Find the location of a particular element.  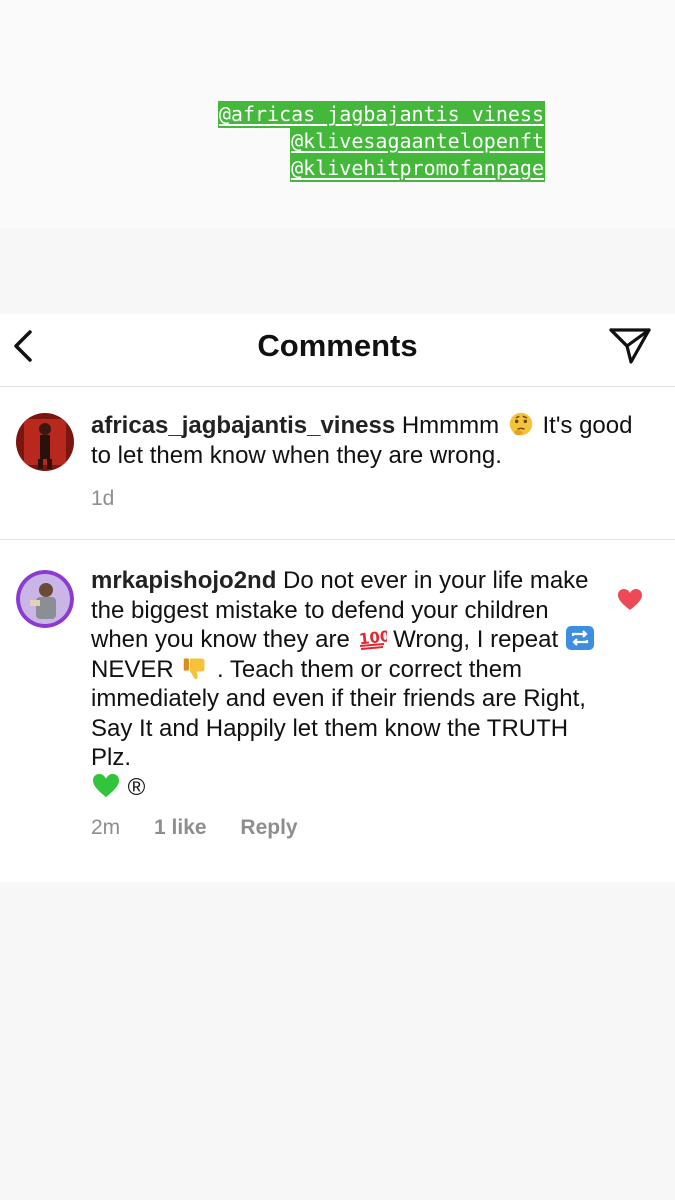

comment-meta: 2m 1 like Reply is located at coordinates (208, 828).